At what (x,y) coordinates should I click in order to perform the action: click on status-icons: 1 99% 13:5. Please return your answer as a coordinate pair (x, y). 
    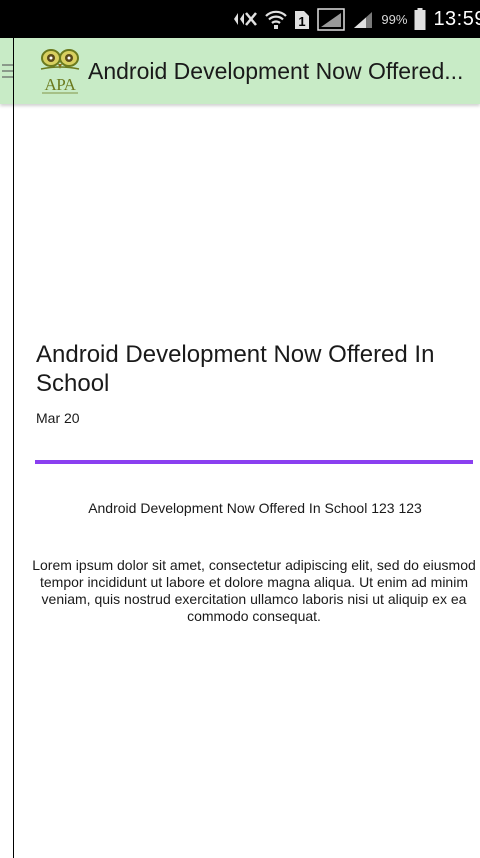
    Looking at the image, I should click on (356, 19).